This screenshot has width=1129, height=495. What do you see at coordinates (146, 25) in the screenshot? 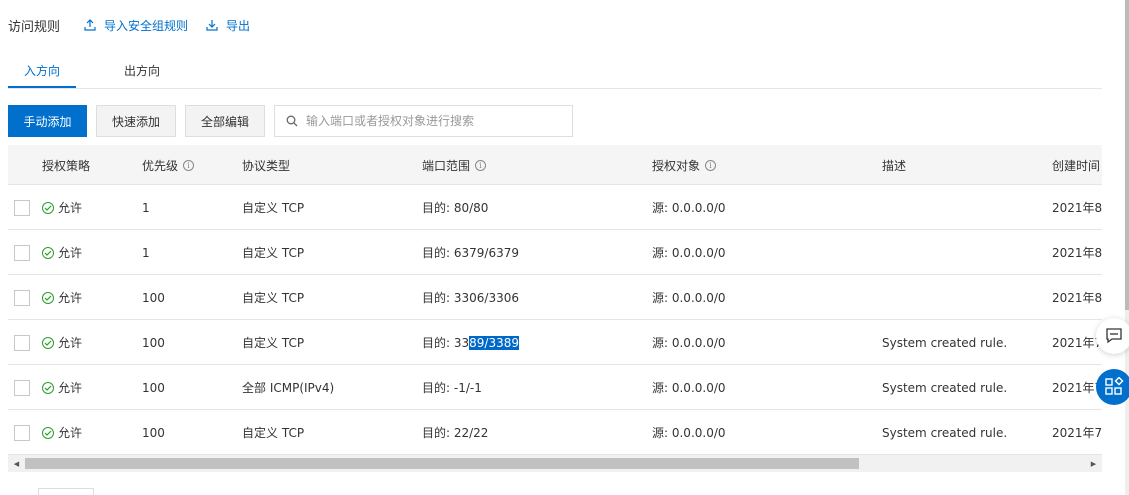
I see `import-rules-label: 导入安全组规则` at bounding box center [146, 25].